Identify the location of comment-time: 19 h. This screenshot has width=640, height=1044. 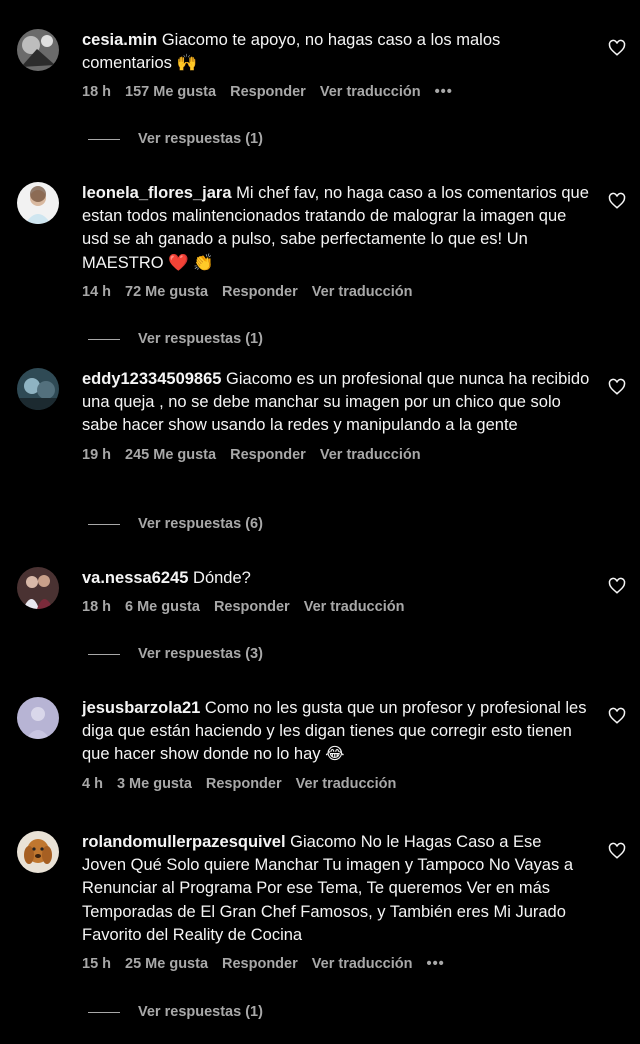
(97, 454).